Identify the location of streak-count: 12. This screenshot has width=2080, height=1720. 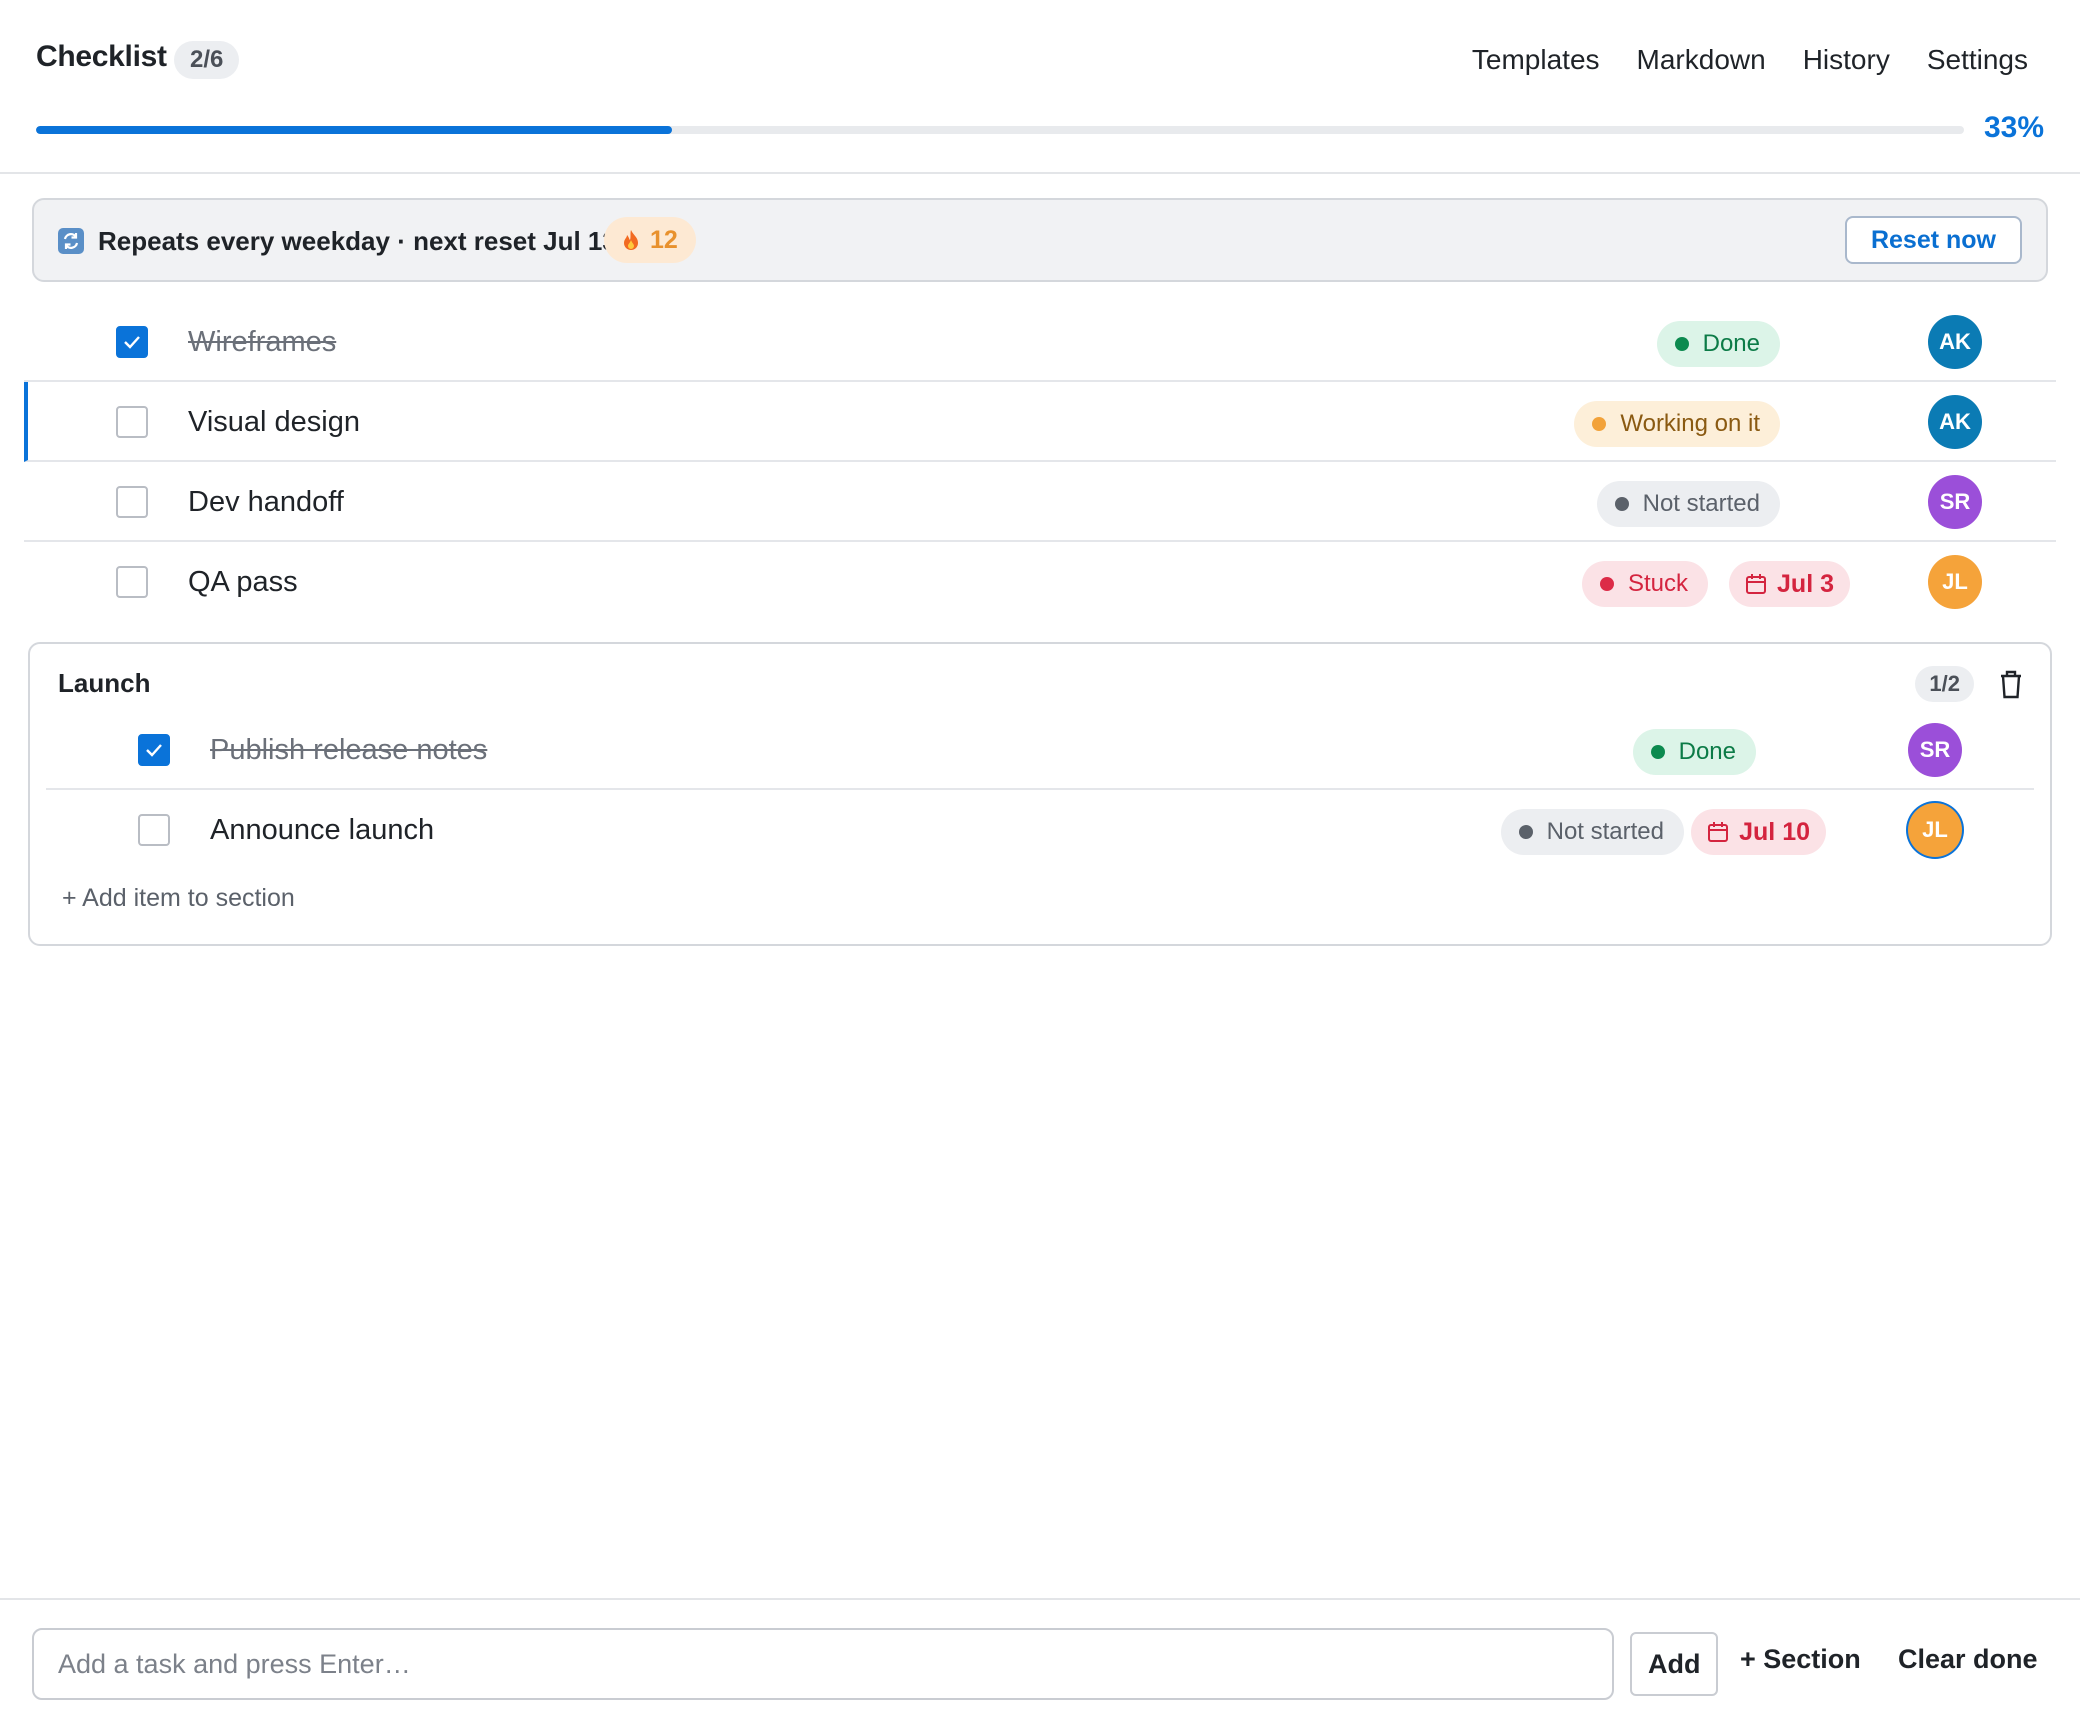
(664, 240).